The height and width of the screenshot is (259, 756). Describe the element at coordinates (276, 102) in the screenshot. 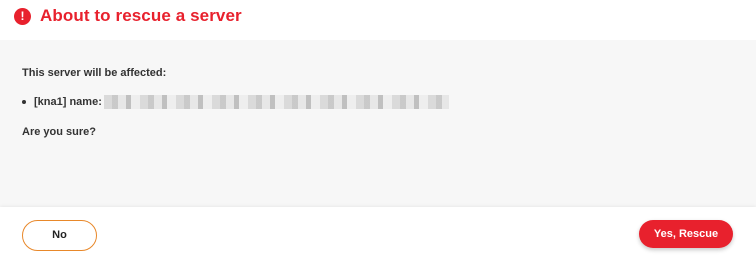

I see `redacted-server-name` at that location.